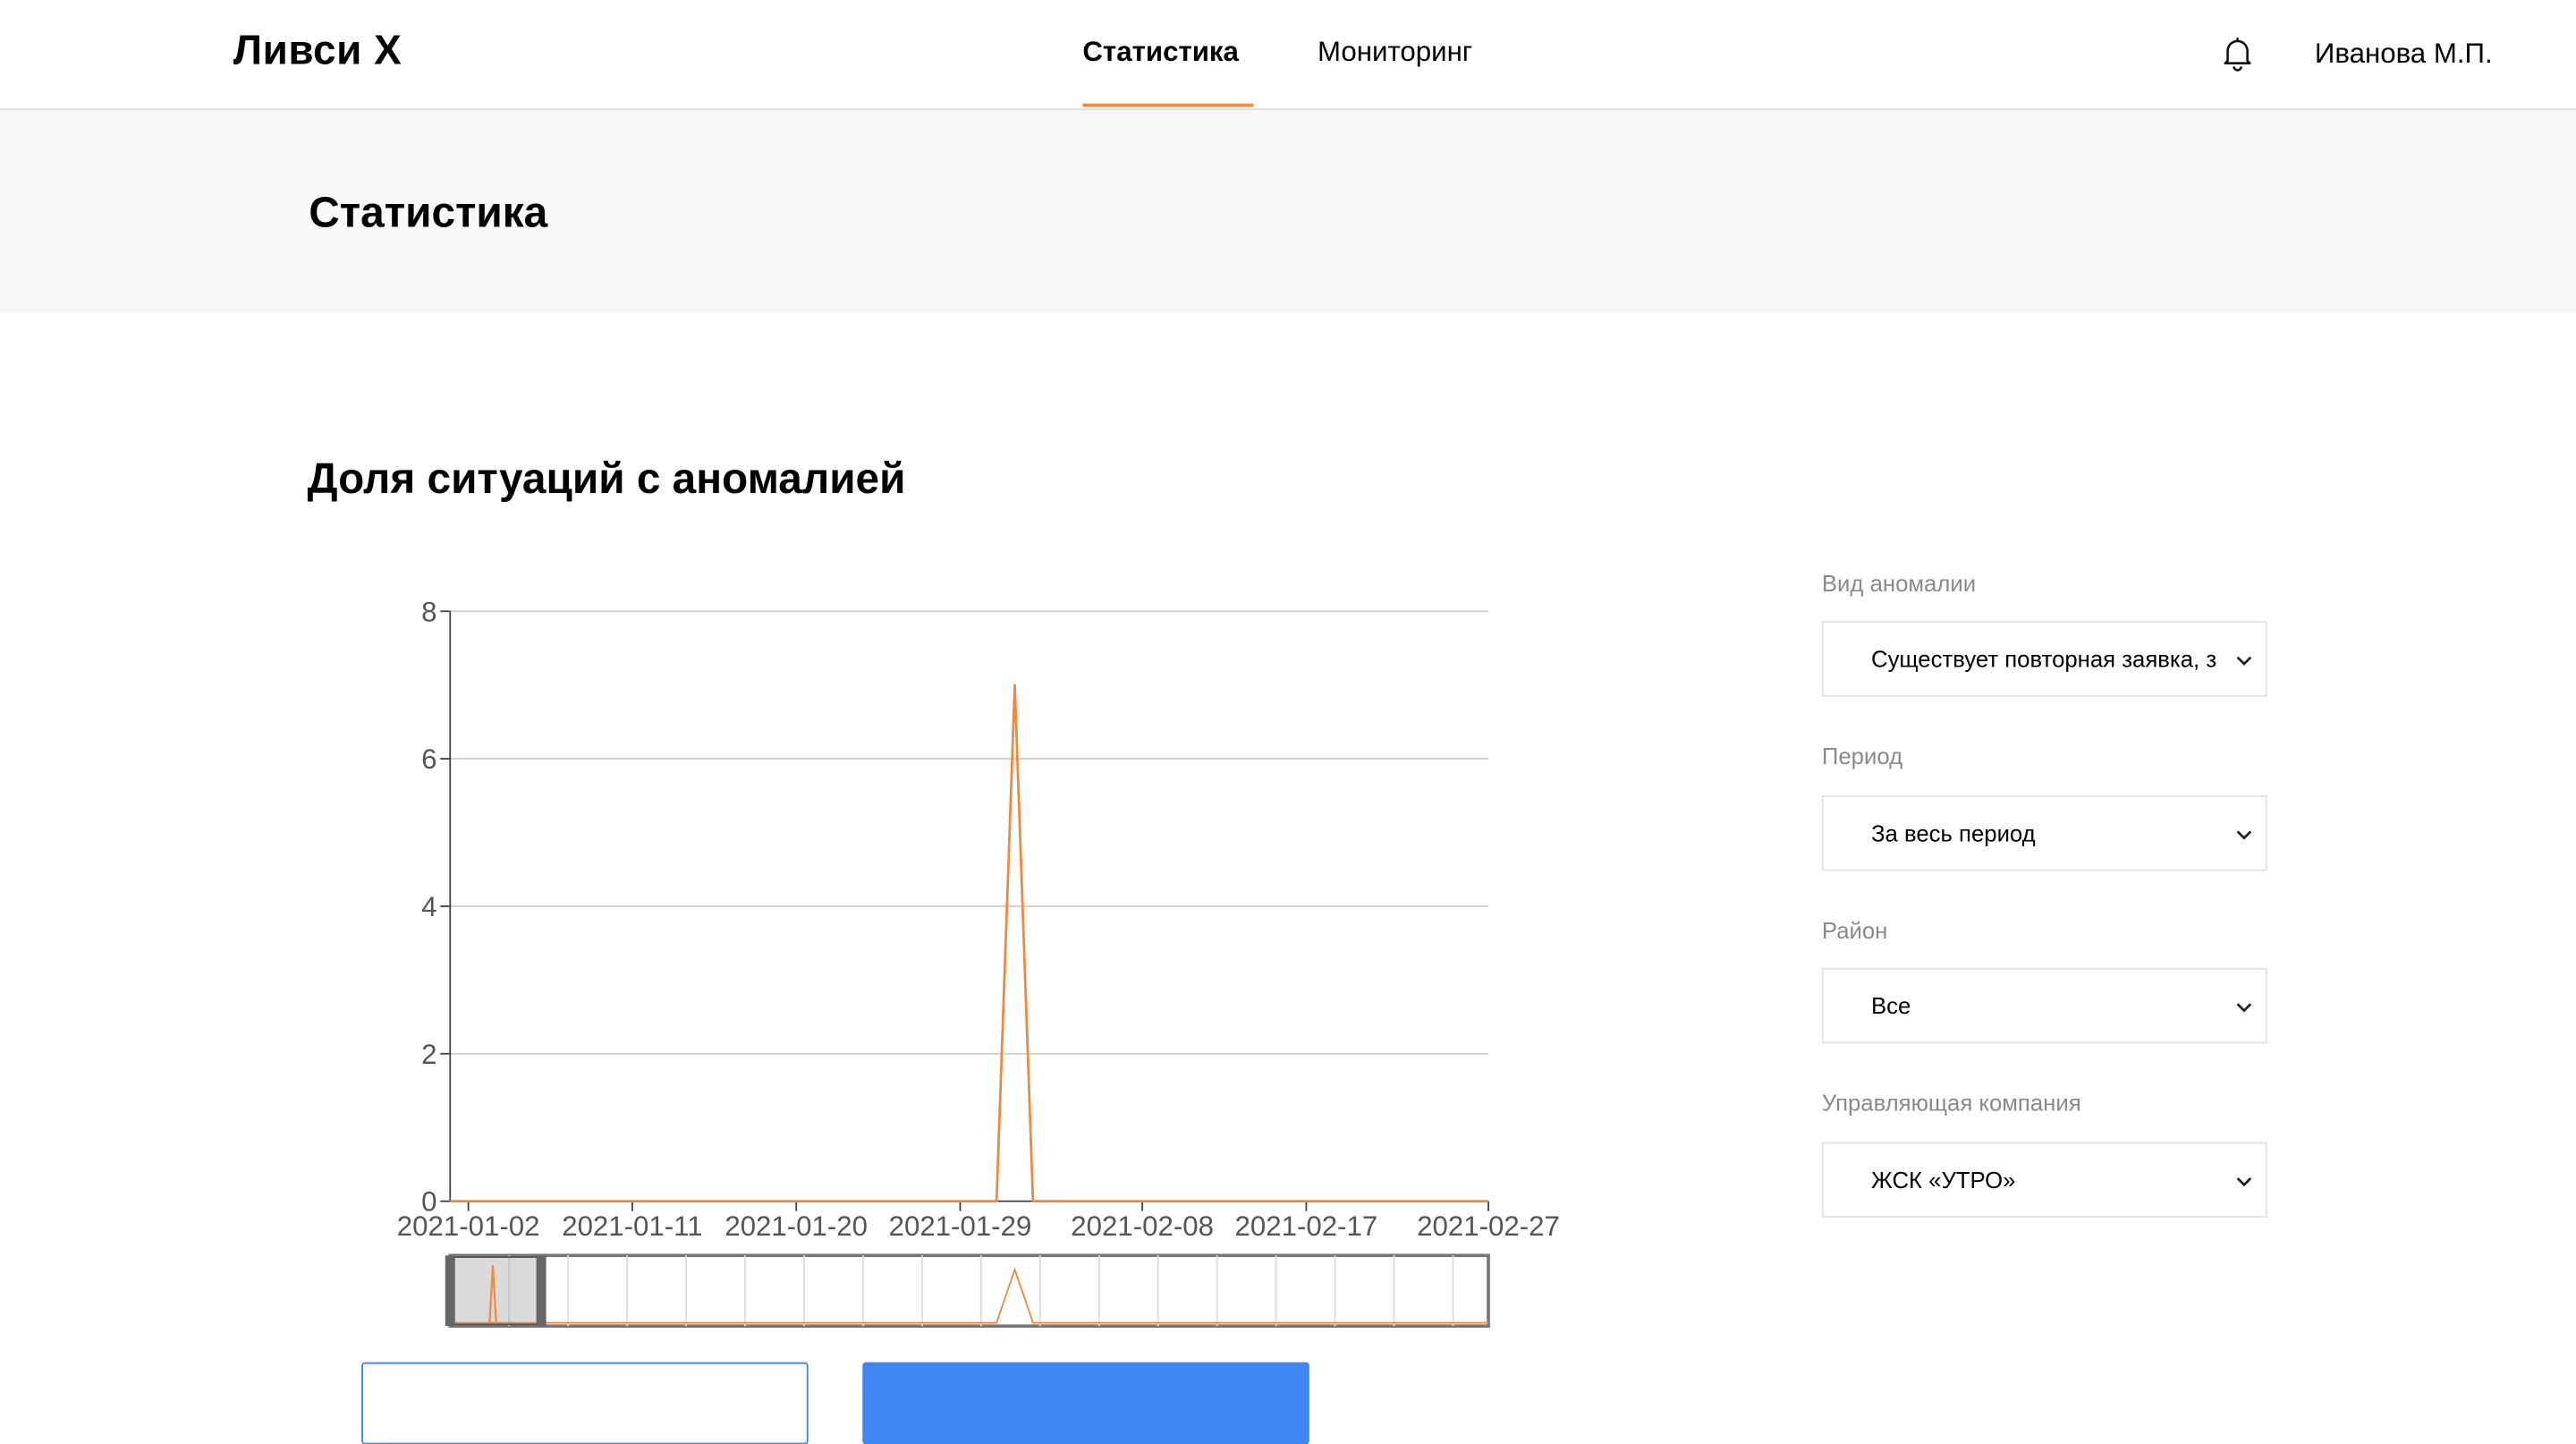 This screenshot has height=1444, width=2576. I want to click on x-tick-label: 2021-01-02, so click(468, 1226).